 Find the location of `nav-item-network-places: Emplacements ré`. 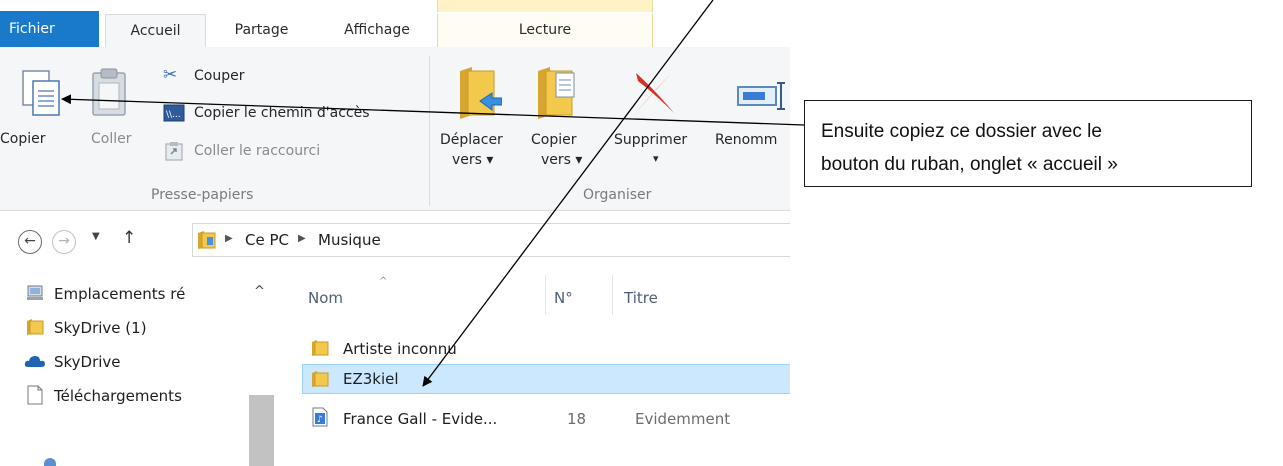

nav-item-network-places: Emplacements ré is located at coordinates (124, 294).